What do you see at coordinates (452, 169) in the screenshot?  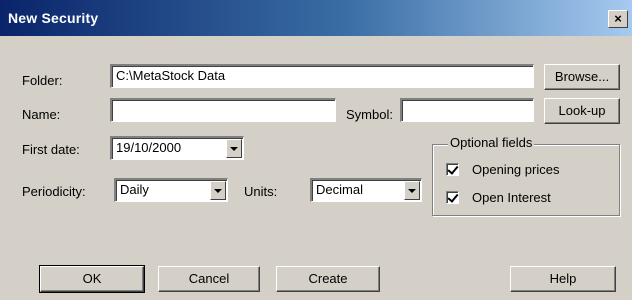 I see `opening-prices-checkbox` at bounding box center [452, 169].